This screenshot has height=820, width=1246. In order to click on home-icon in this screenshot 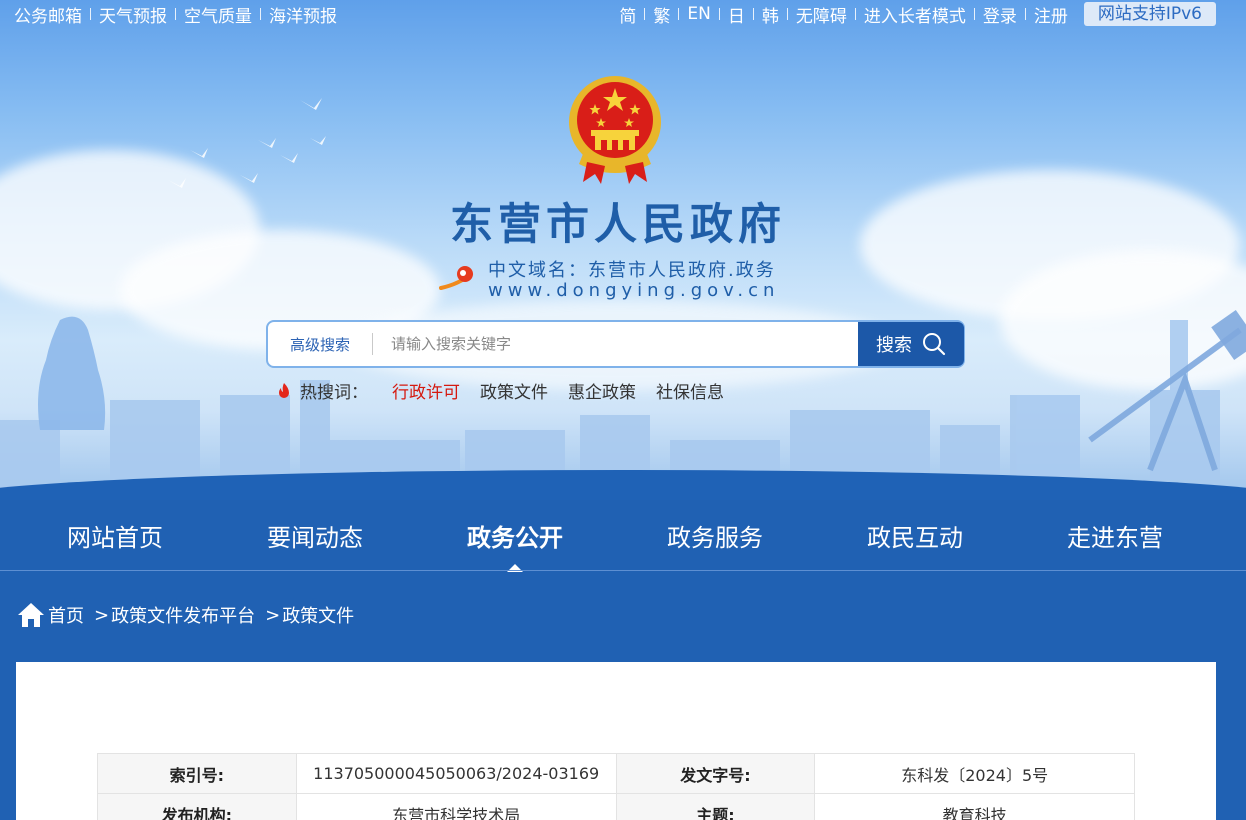, I will do `click(31, 615)`.